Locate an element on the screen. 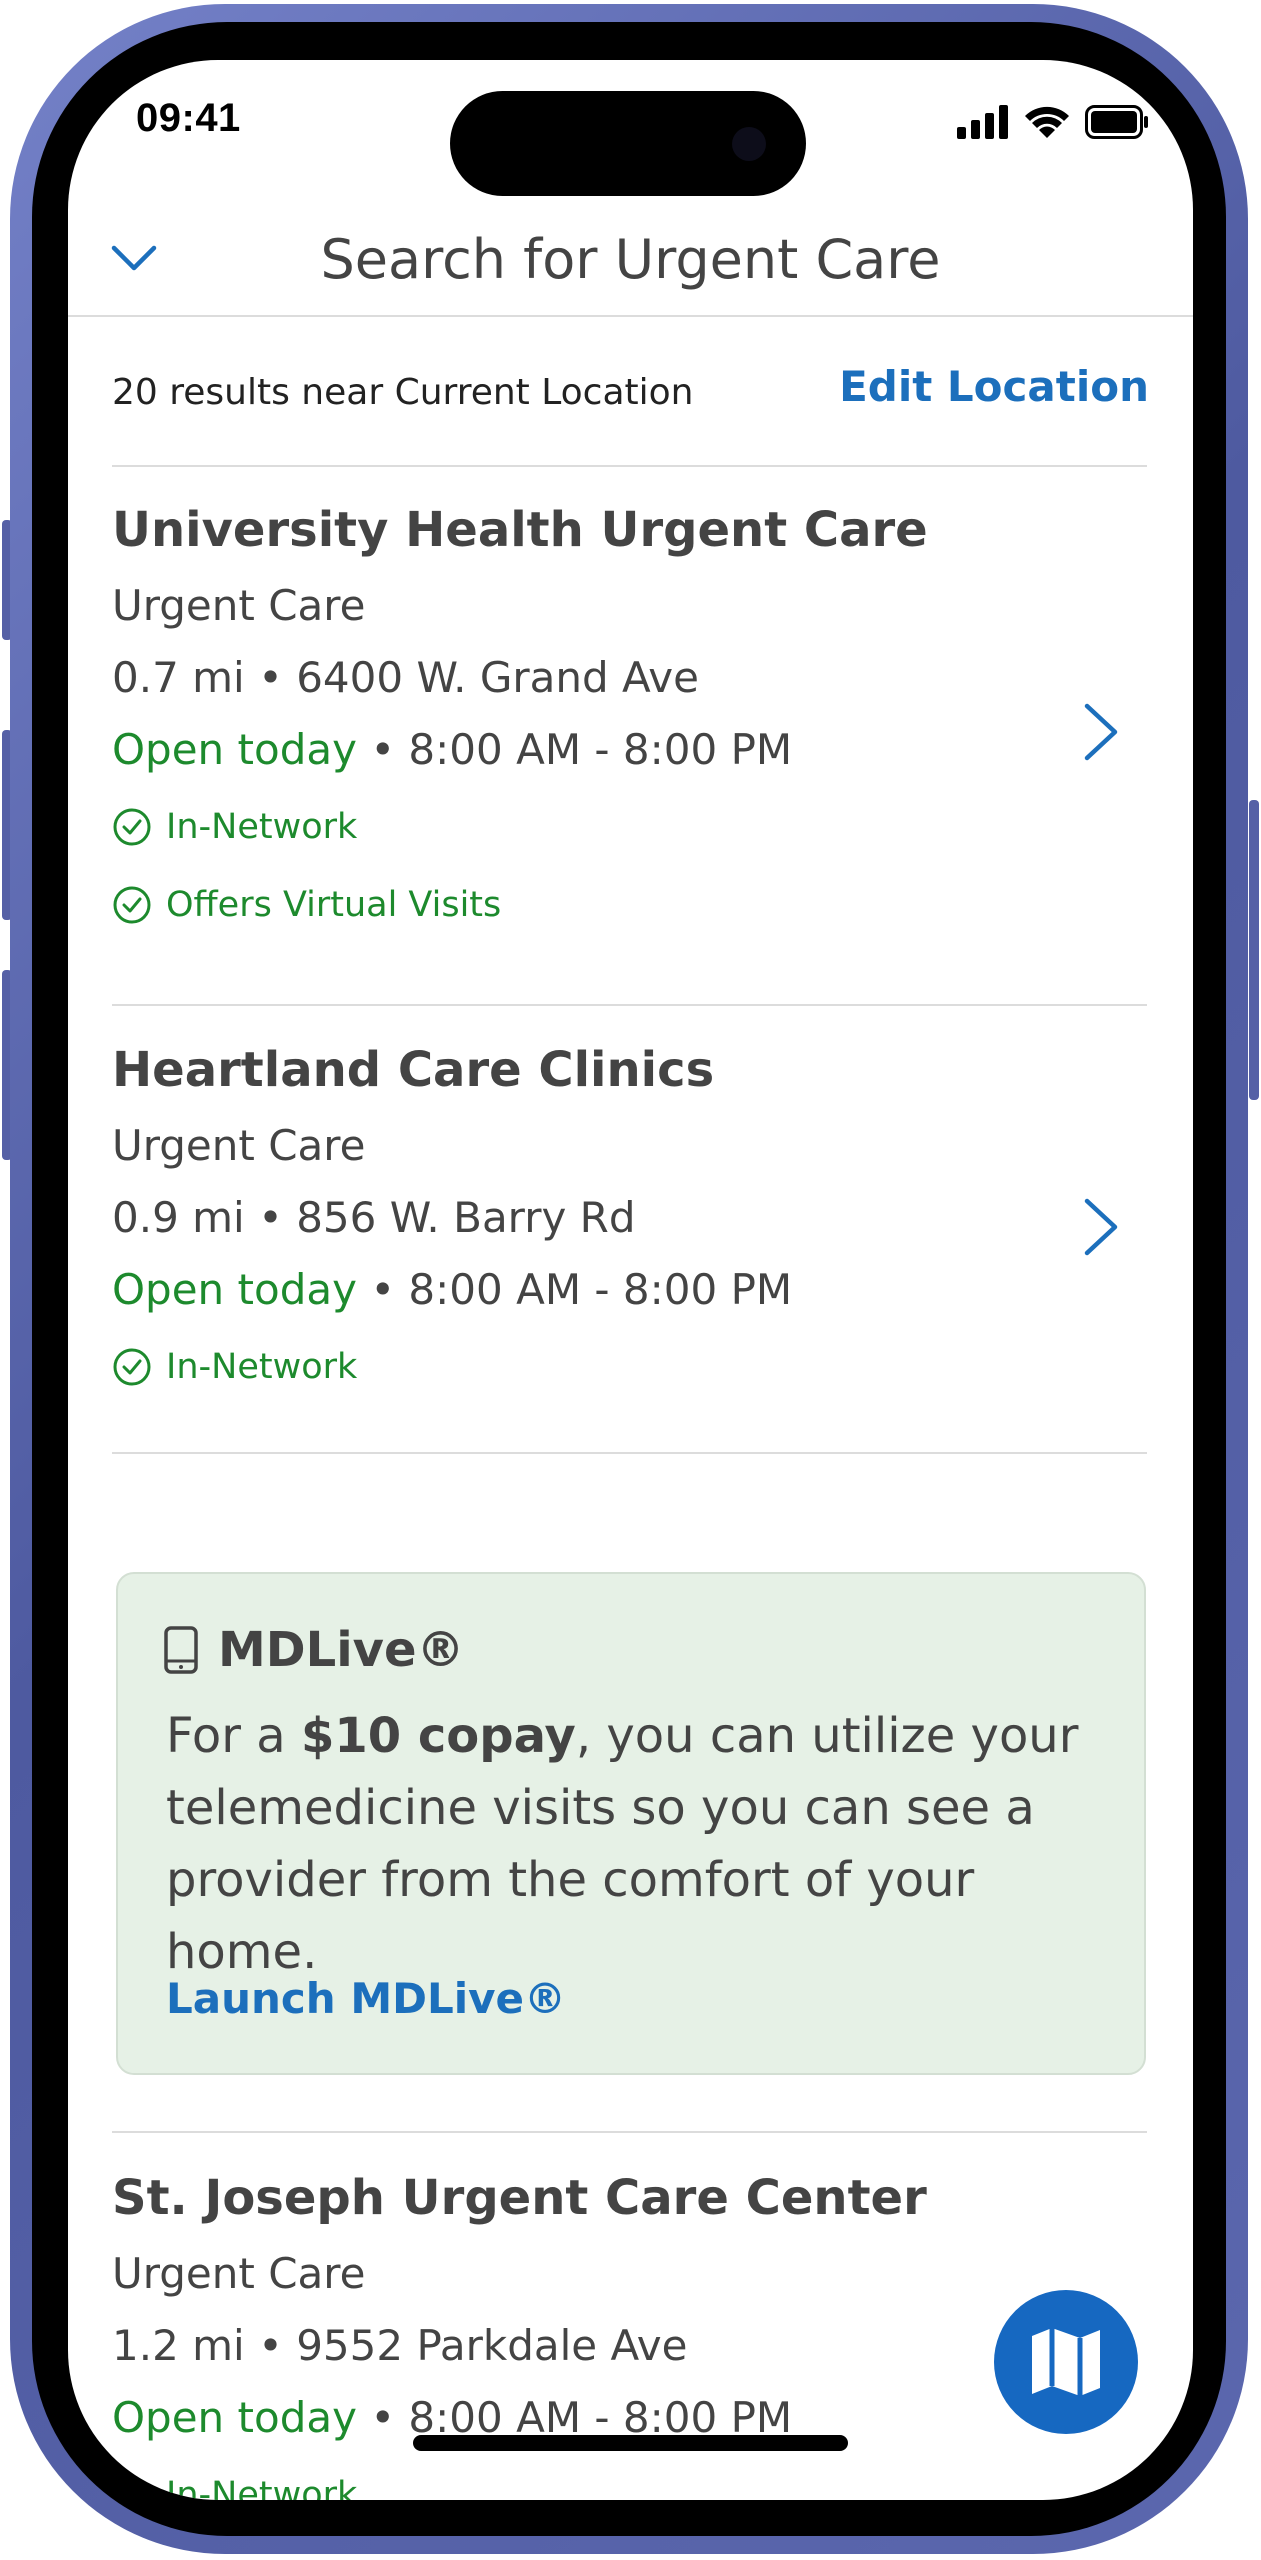 The height and width of the screenshot is (2560, 1261). power-button is located at coordinates (1254, 950).